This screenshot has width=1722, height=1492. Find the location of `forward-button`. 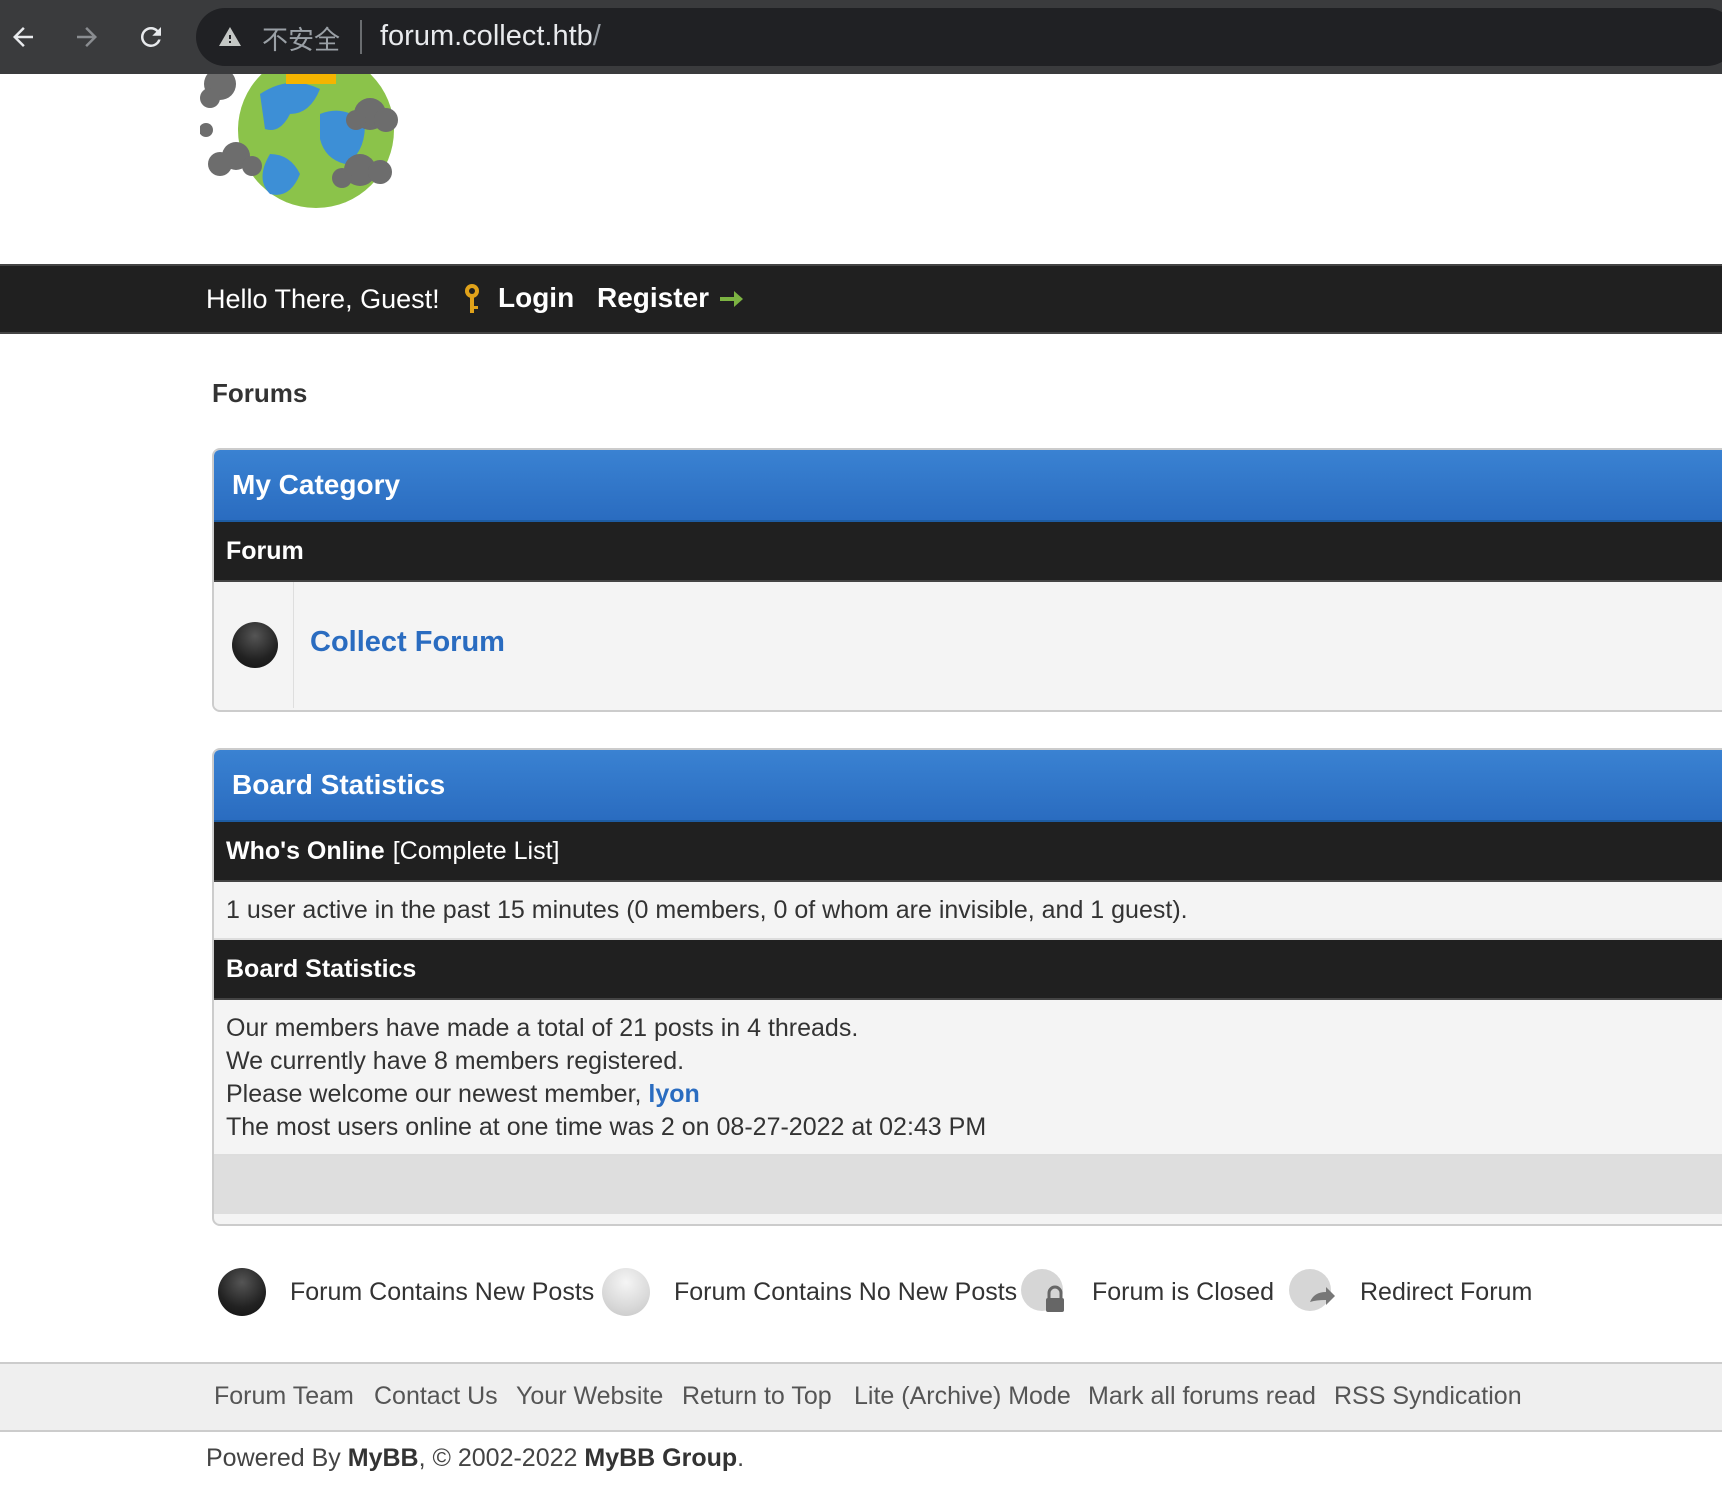

forward-button is located at coordinates (87, 37).